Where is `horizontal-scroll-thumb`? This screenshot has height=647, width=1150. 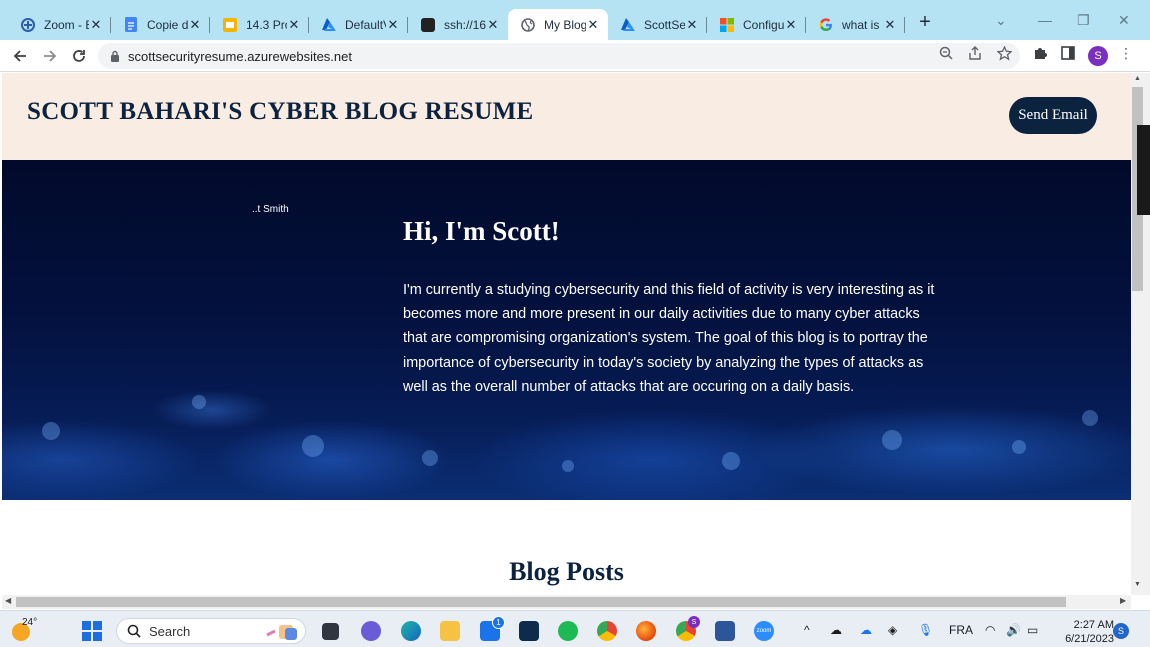
horizontal-scroll-thumb is located at coordinates (541, 602).